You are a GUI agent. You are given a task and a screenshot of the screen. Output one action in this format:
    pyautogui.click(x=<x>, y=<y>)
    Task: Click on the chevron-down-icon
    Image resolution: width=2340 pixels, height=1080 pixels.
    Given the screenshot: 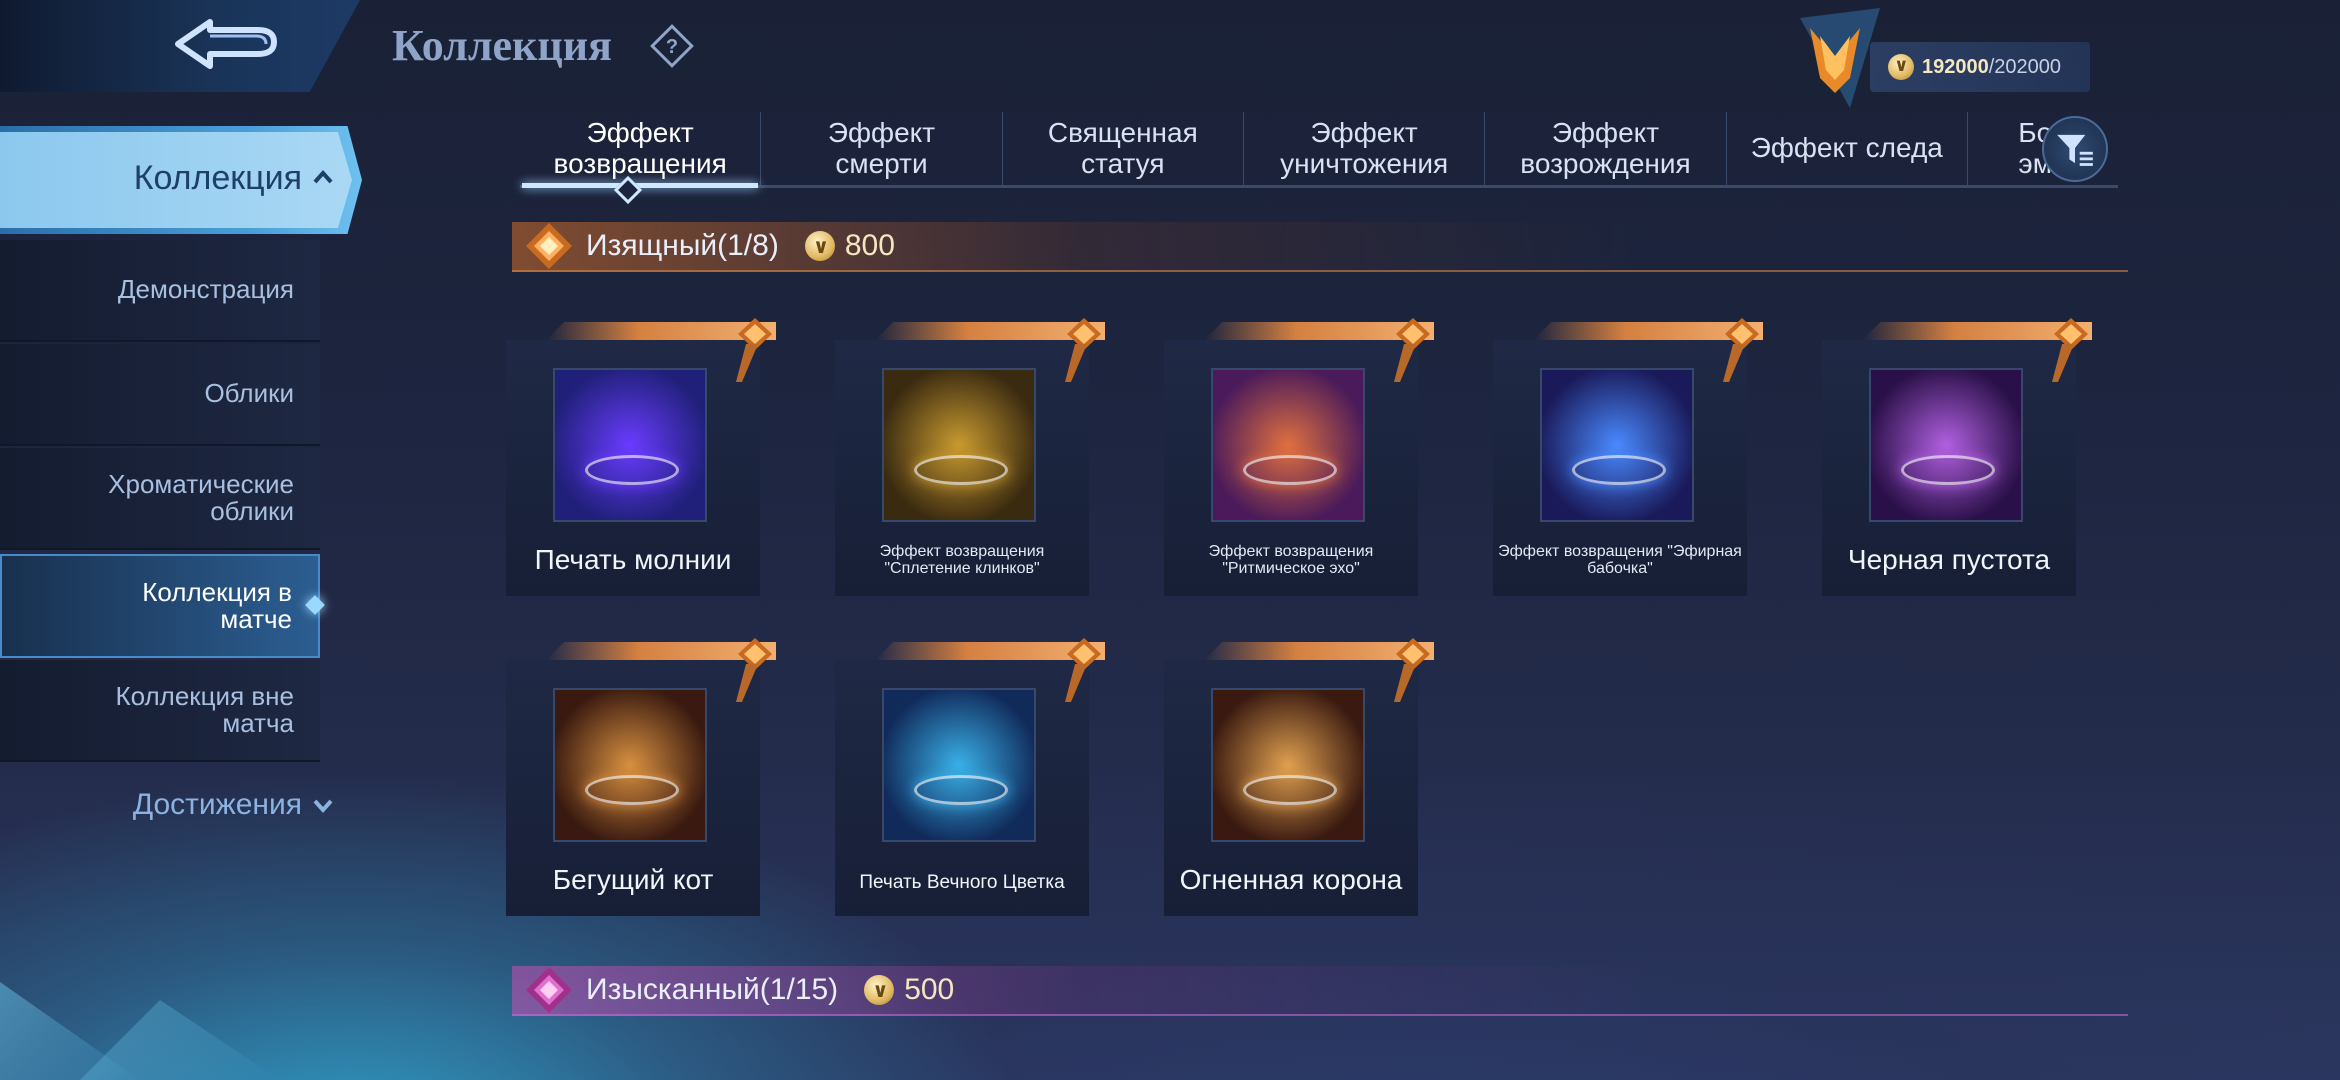 What is the action you would take?
    pyautogui.click(x=323, y=806)
    